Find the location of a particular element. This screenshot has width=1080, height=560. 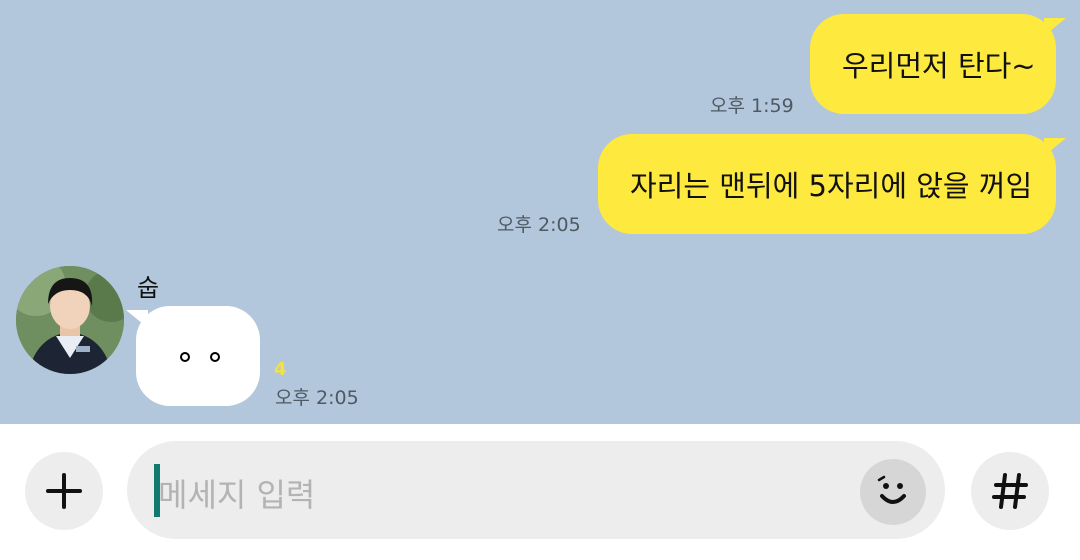

incoming-message-bubble is located at coordinates (193, 356).